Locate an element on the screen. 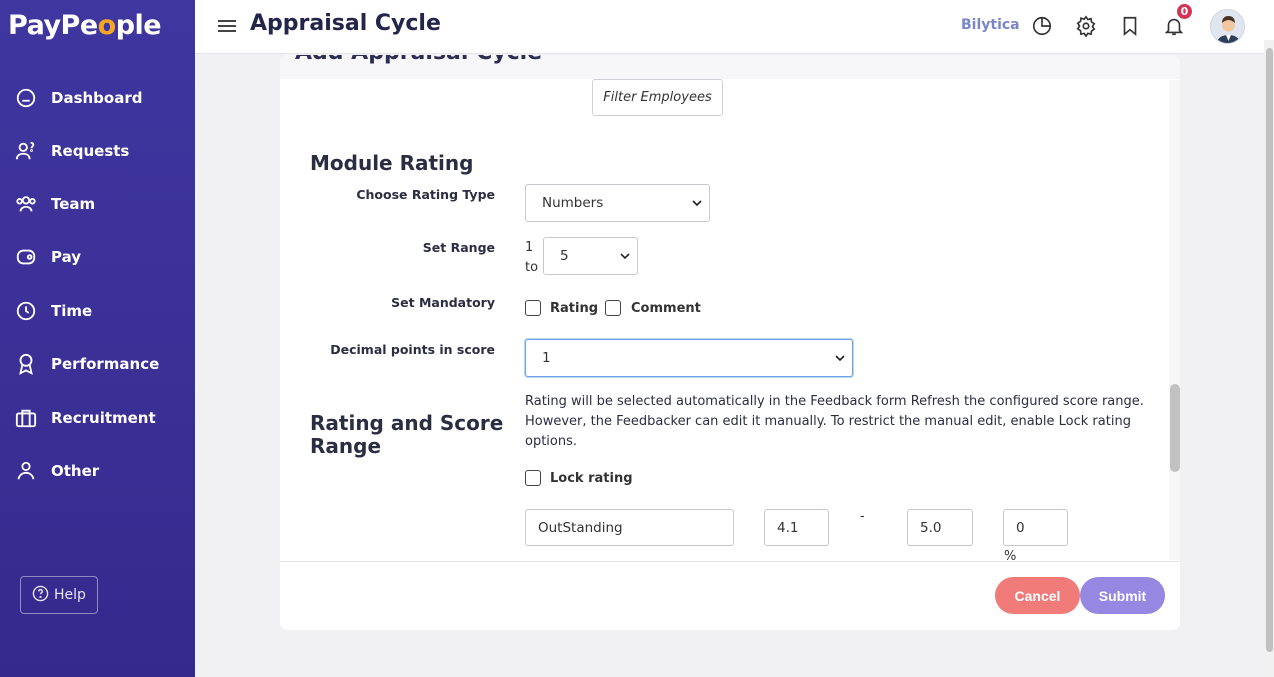 The image size is (1274, 677). sidebar-item-dashboard: Dashboard is located at coordinates (97, 98).